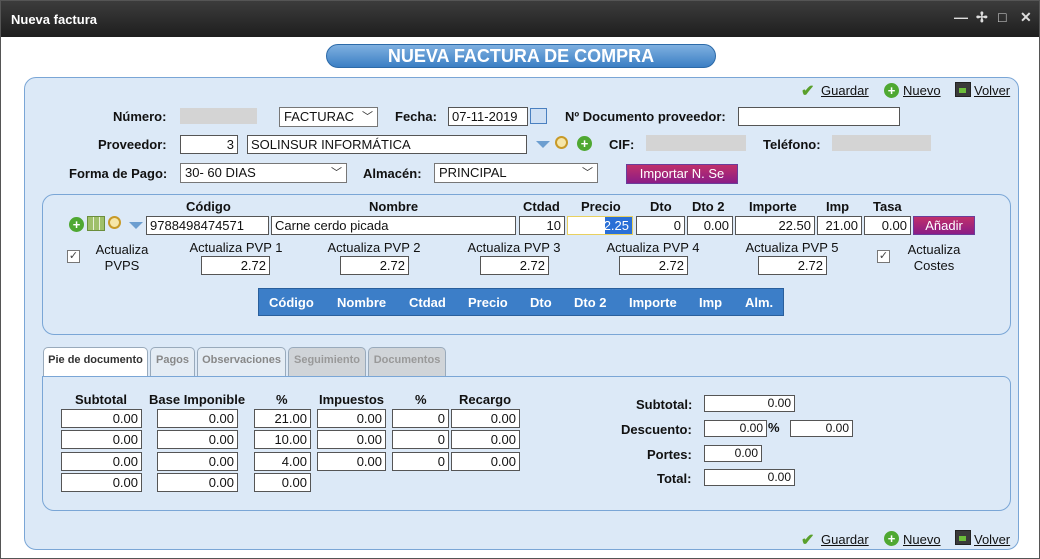 Image resolution: width=1040 pixels, height=559 pixels. What do you see at coordinates (992, 539) in the screenshot?
I see `back-button-bottom: Volver` at bounding box center [992, 539].